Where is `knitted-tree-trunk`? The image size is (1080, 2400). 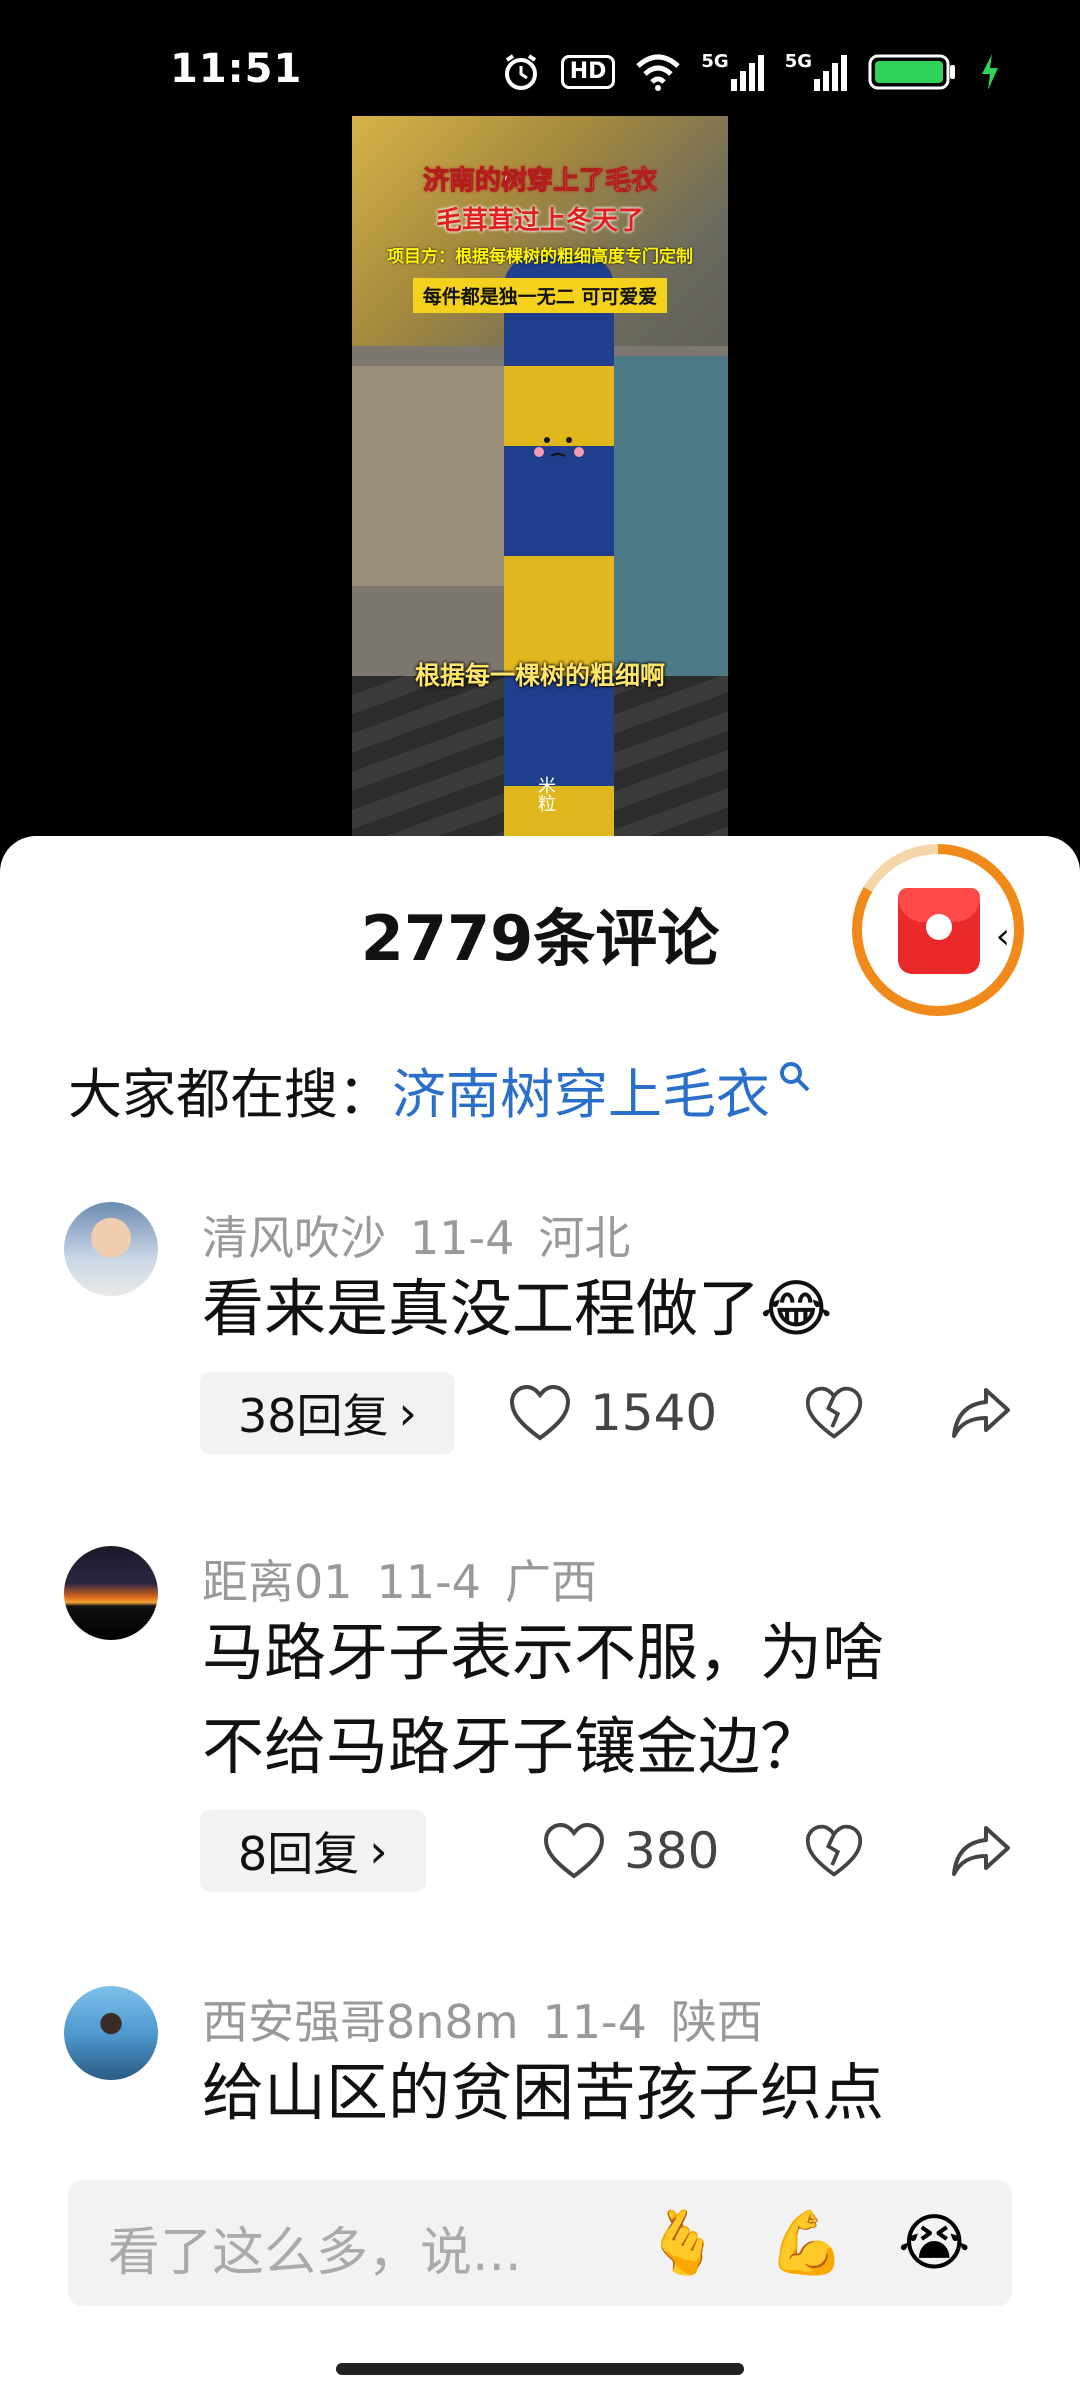 knitted-tree-trunk is located at coordinates (559, 546).